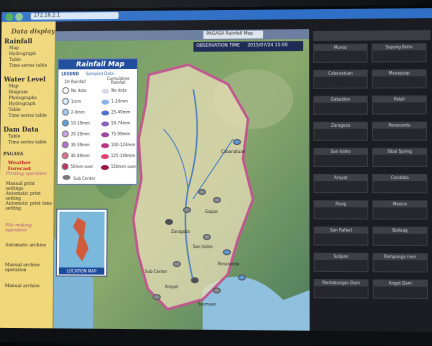 This screenshot has width=432, height=346. I want to click on legend-label: 50mm over, so click(82, 167).